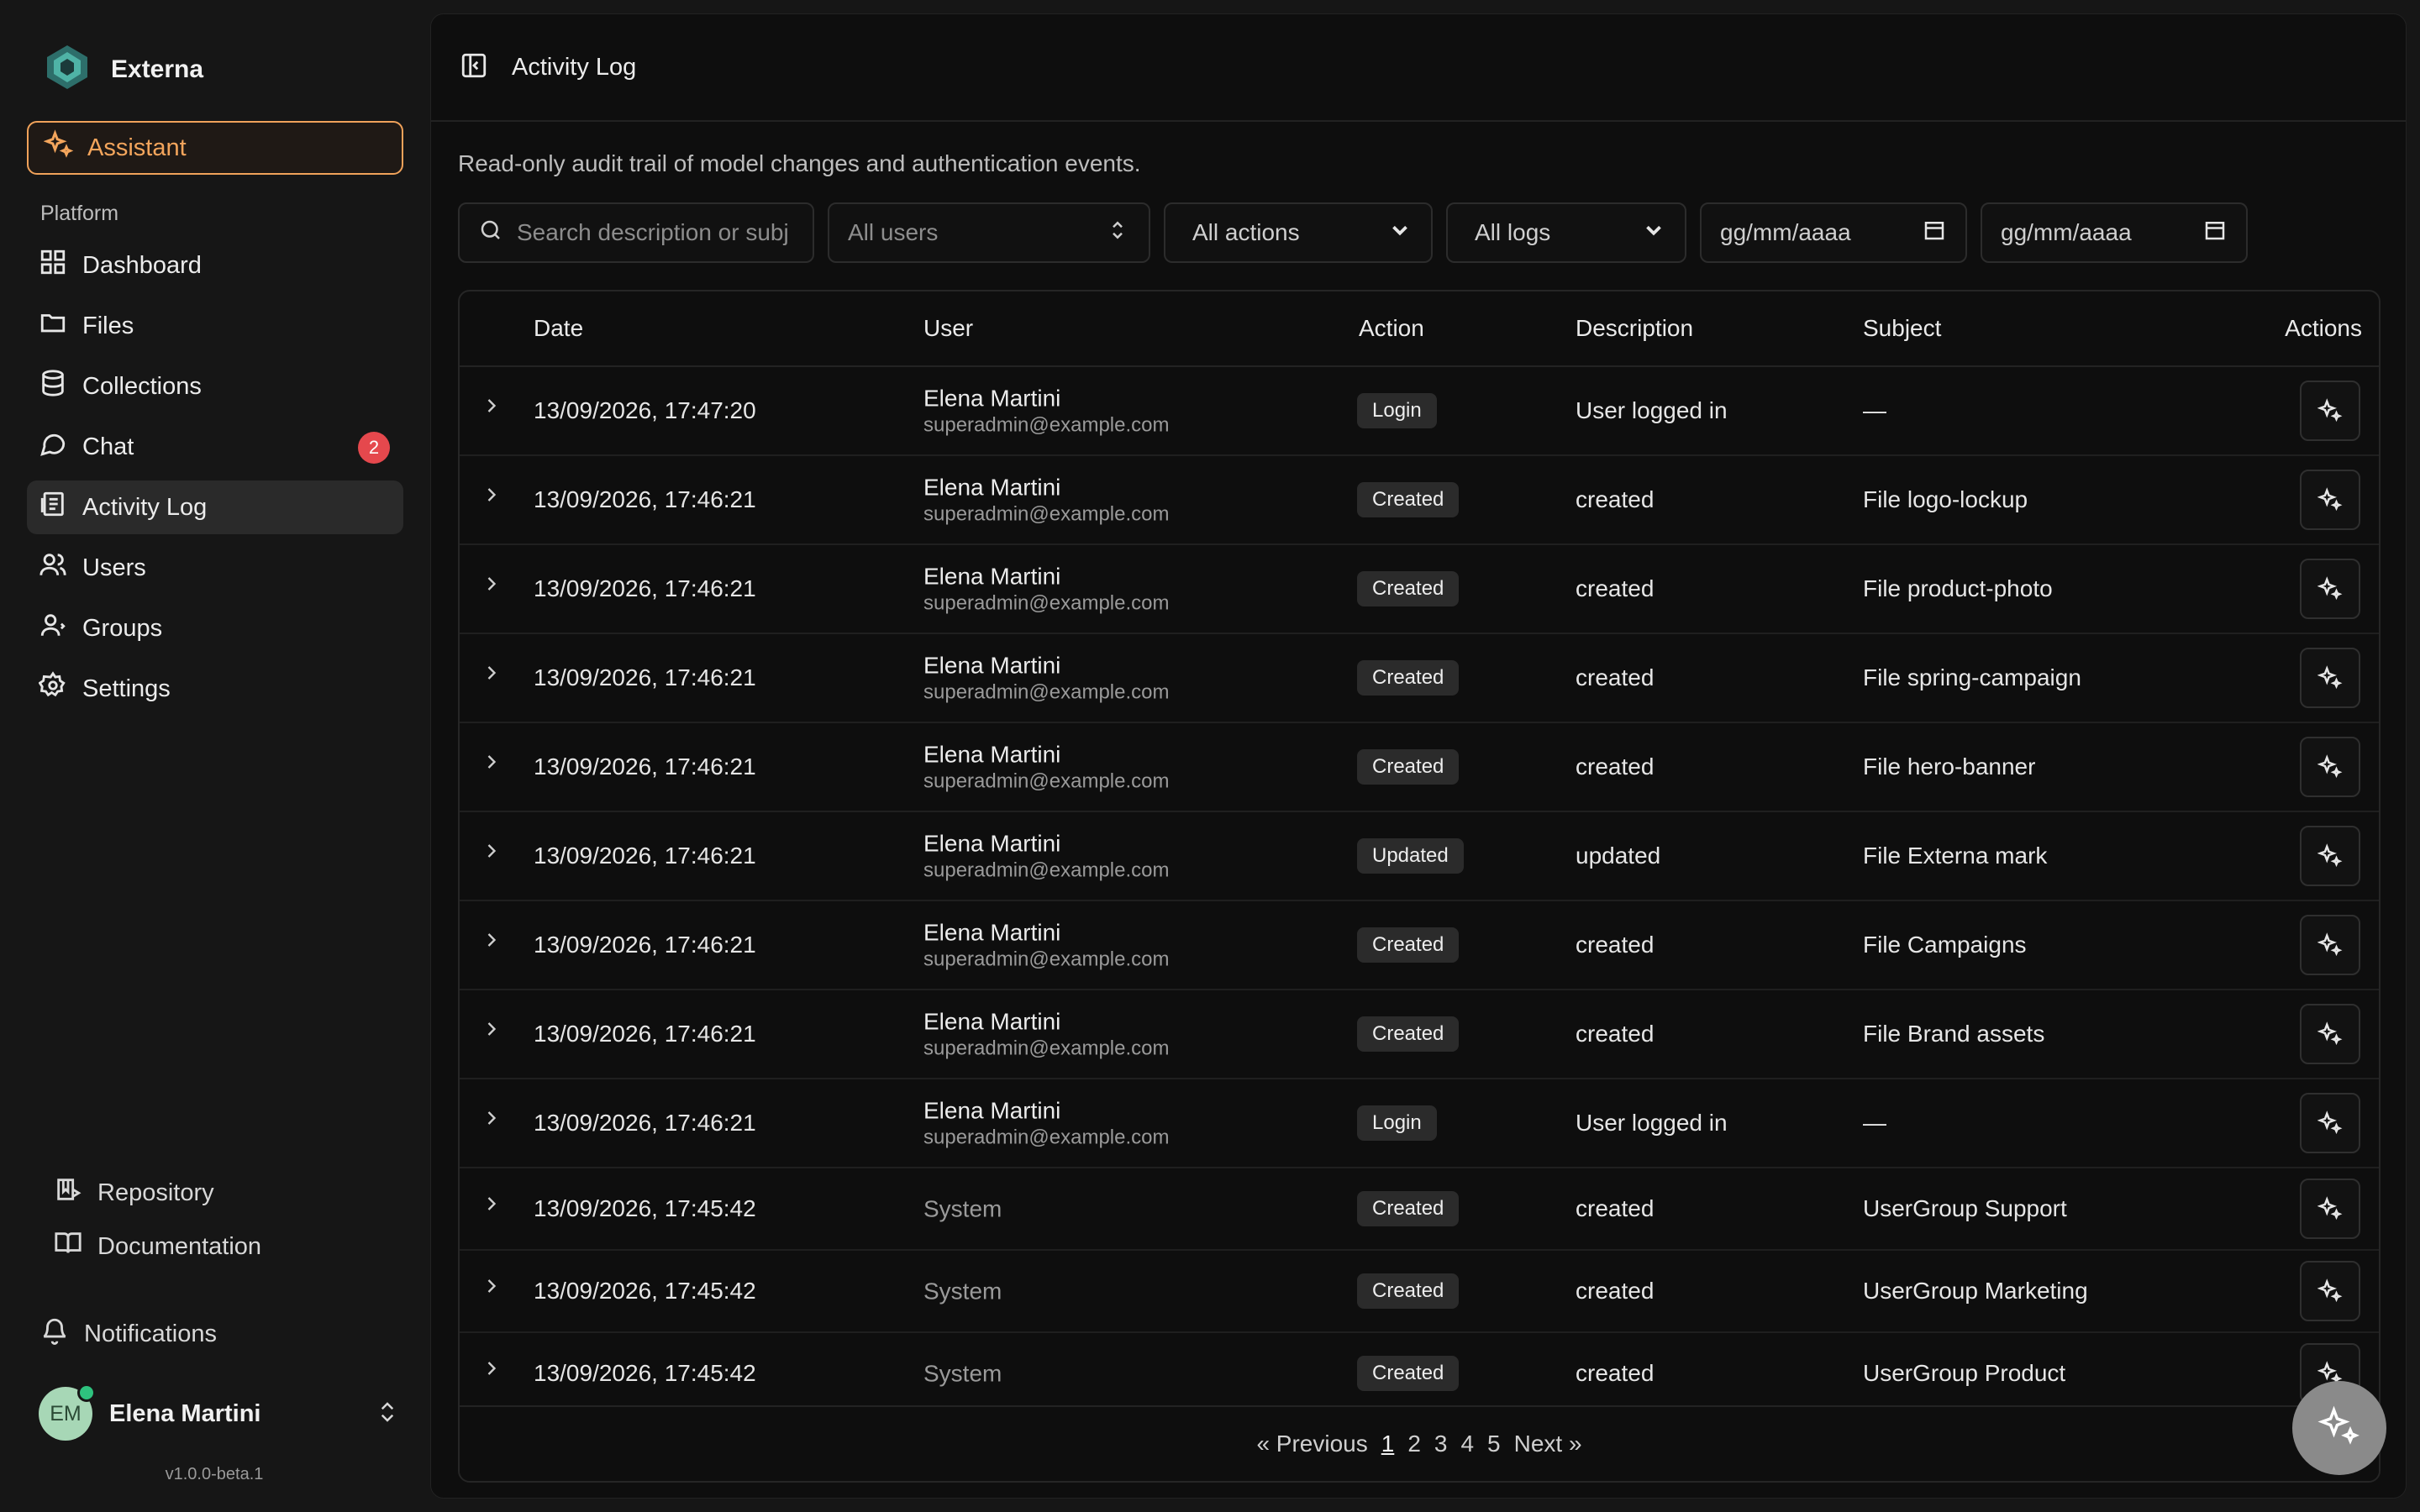 The width and height of the screenshot is (2420, 1512). I want to click on folder-icon, so click(53, 326).